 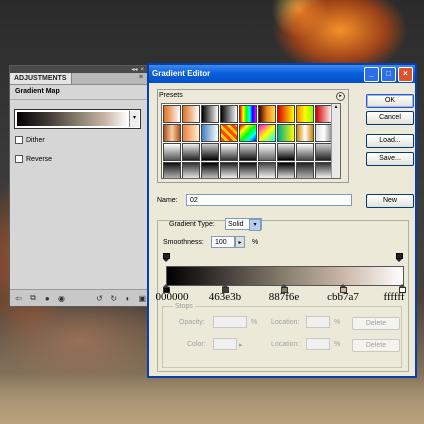 I want to click on opacity-unit: %, so click(x=254, y=322).